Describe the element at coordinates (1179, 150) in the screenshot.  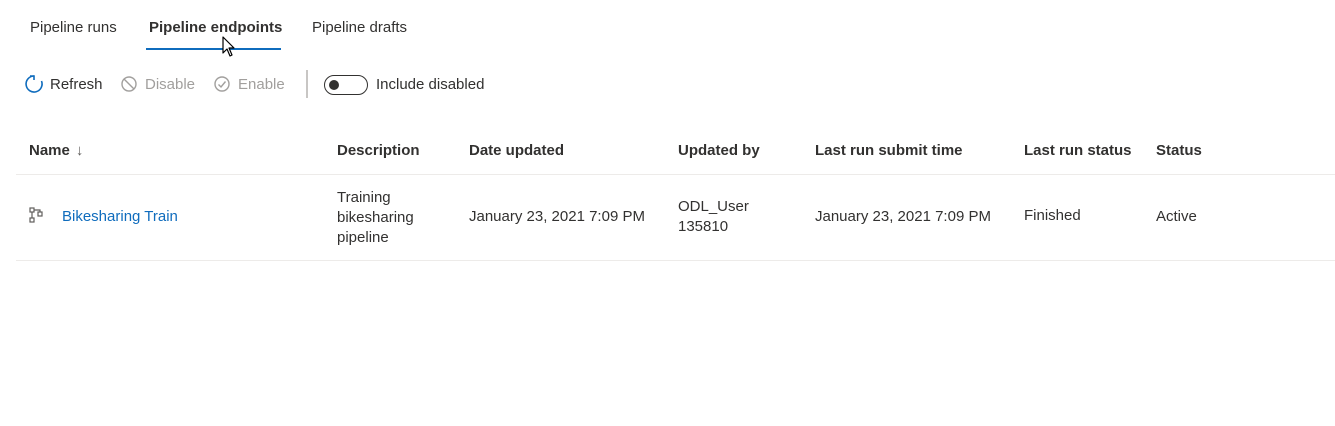
I see `column-header-status: Status` at that location.